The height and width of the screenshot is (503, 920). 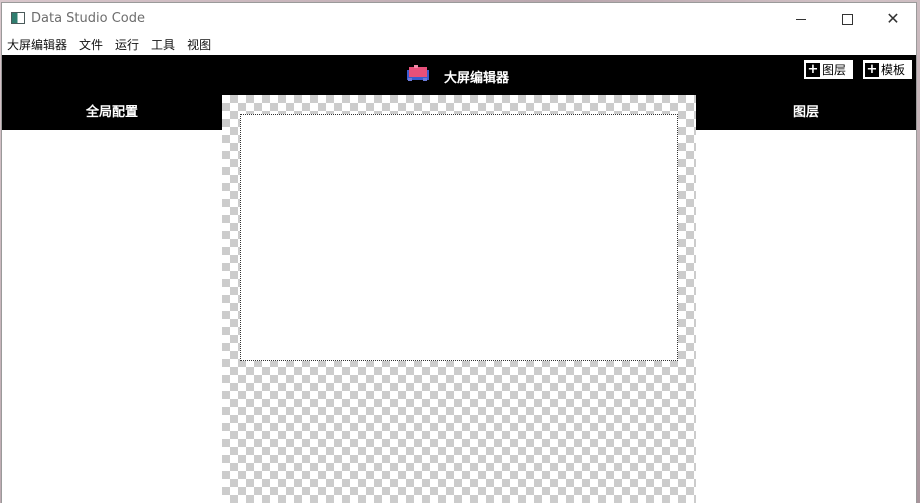 What do you see at coordinates (806, 112) in the screenshot?
I see `layers-title: 图层` at bounding box center [806, 112].